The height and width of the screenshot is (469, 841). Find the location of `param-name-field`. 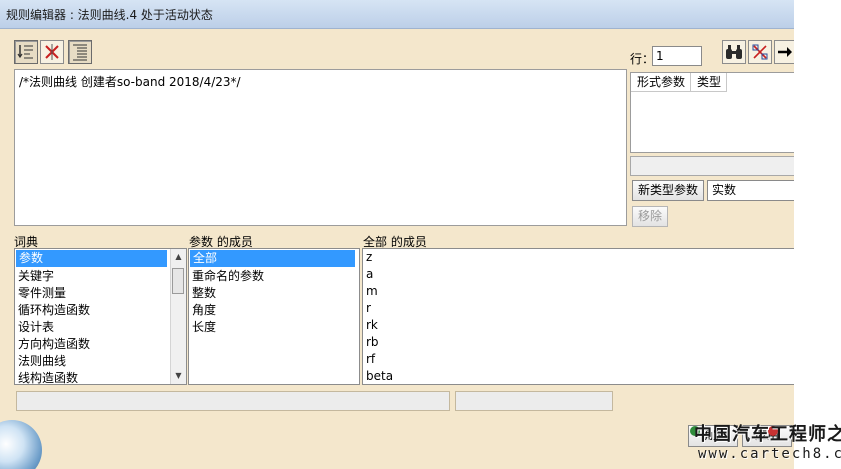

param-name-field is located at coordinates (712, 166).